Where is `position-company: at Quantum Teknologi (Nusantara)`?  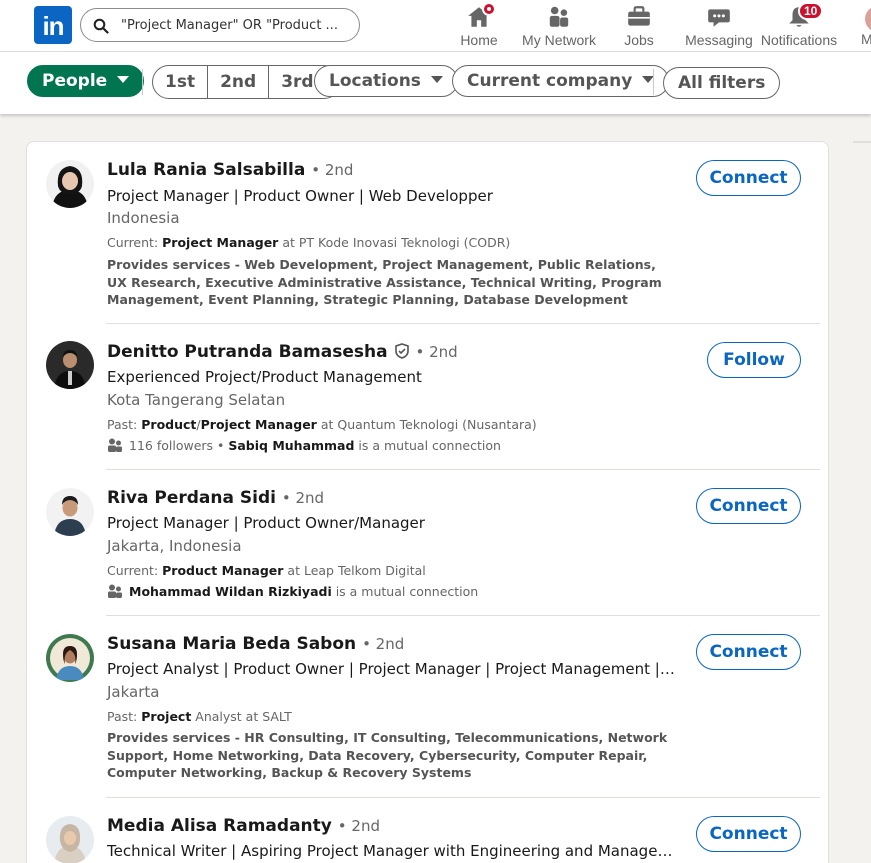 position-company: at Quantum Teknologi (Nusantara) is located at coordinates (426, 424).